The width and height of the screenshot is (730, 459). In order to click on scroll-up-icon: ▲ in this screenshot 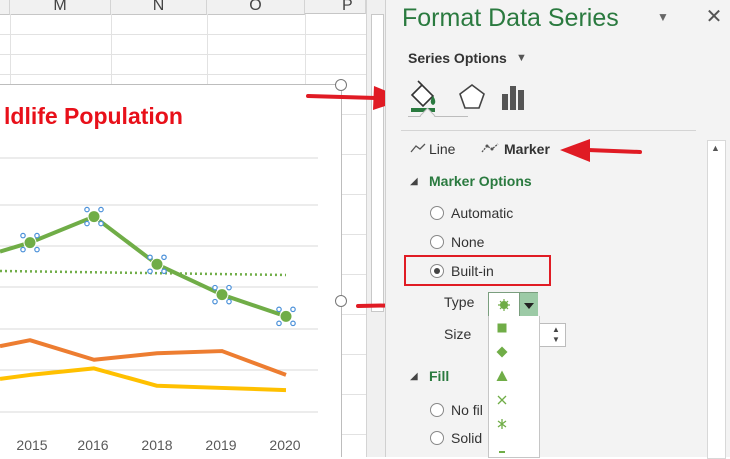, I will do `click(715, 148)`.